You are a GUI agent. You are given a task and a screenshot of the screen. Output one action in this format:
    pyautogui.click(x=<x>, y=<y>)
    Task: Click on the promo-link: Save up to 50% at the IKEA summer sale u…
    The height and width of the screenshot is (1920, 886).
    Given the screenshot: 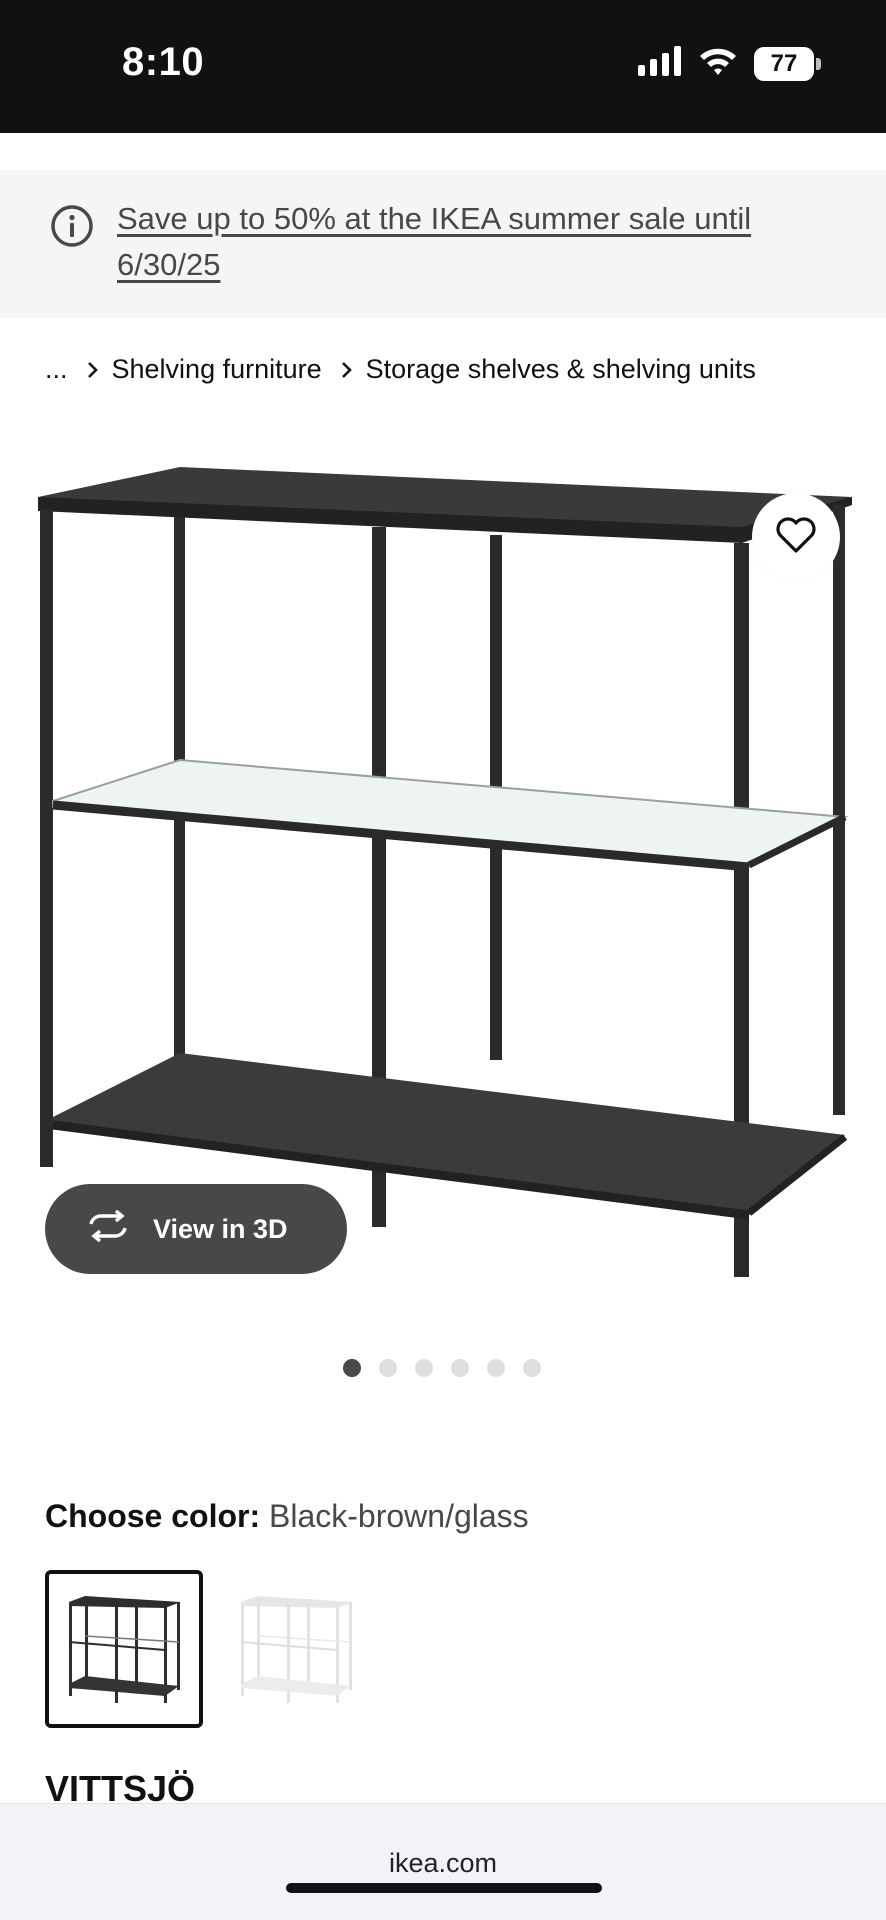 What is the action you would take?
    pyautogui.click(x=467, y=242)
    